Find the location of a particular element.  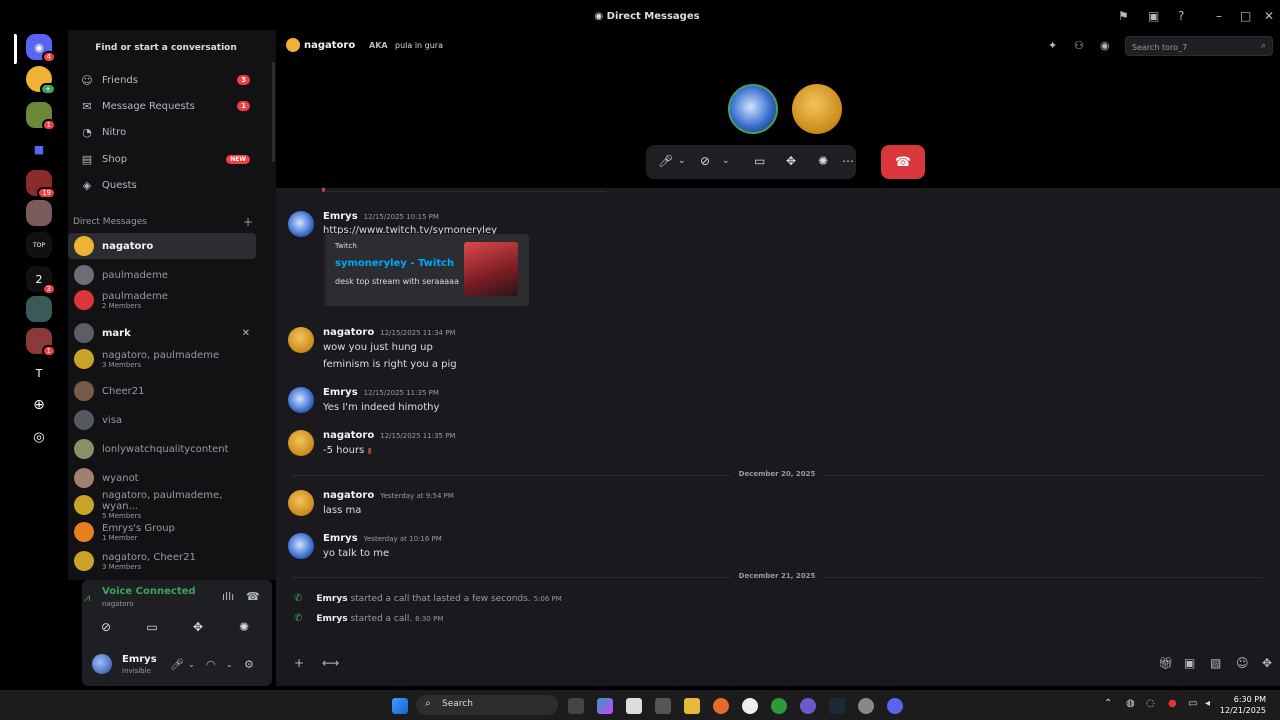

obs-icon is located at coordinates (866, 706).